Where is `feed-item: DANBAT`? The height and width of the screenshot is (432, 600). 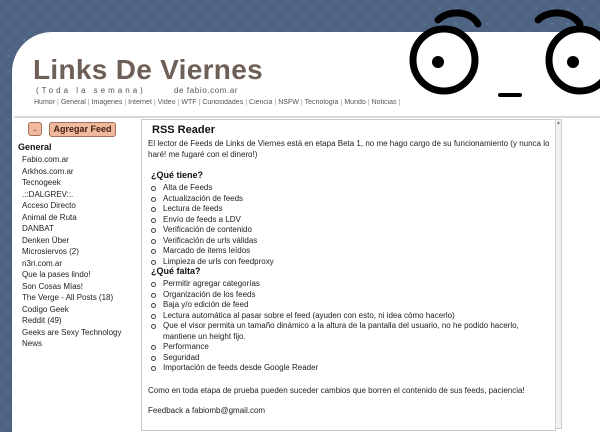
feed-item: DANBAT is located at coordinates (71, 229).